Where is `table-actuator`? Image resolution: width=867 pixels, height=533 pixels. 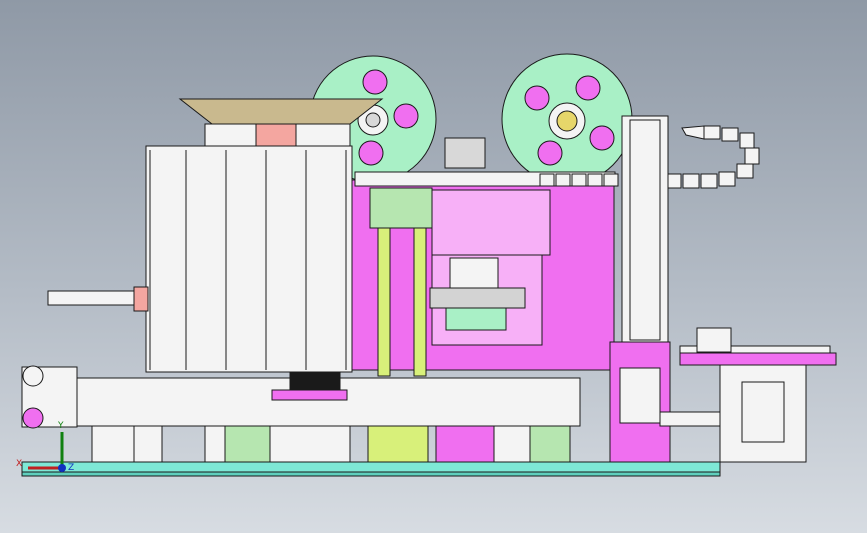
table-actuator is located at coordinates (714, 340).